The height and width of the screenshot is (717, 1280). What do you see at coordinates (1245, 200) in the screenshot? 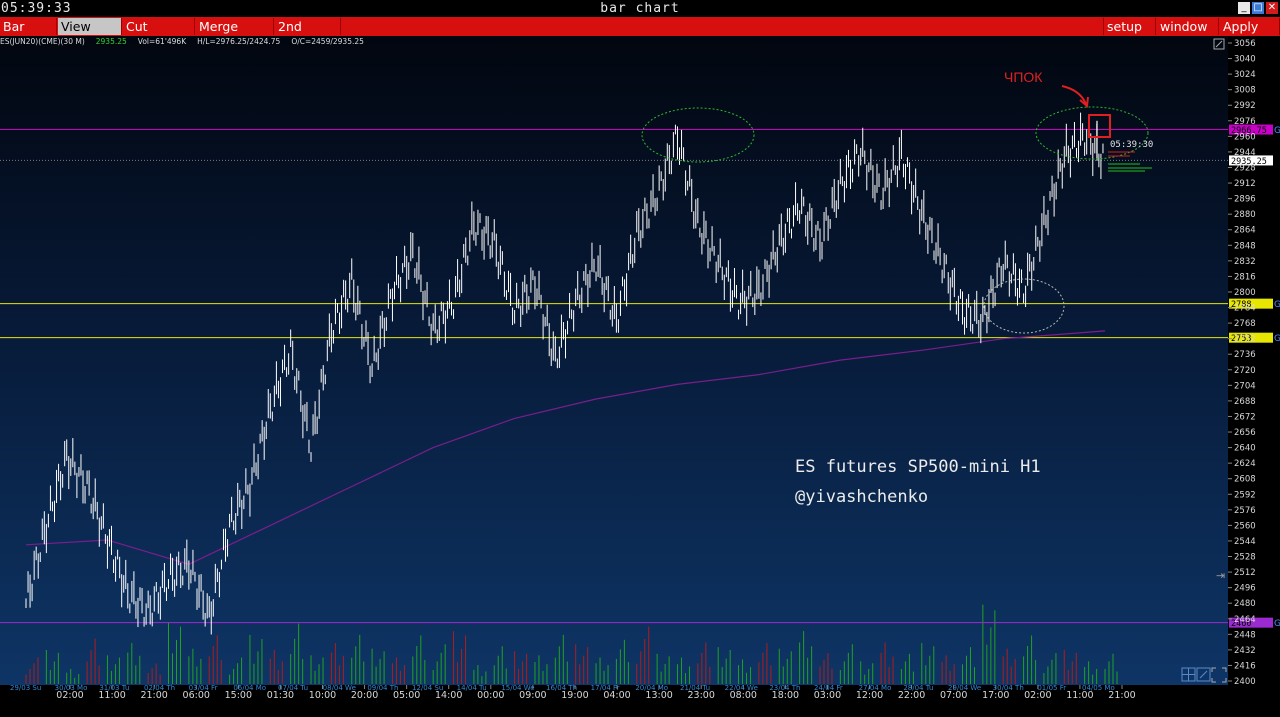
I see `y-tick-label: 2896` at bounding box center [1245, 200].